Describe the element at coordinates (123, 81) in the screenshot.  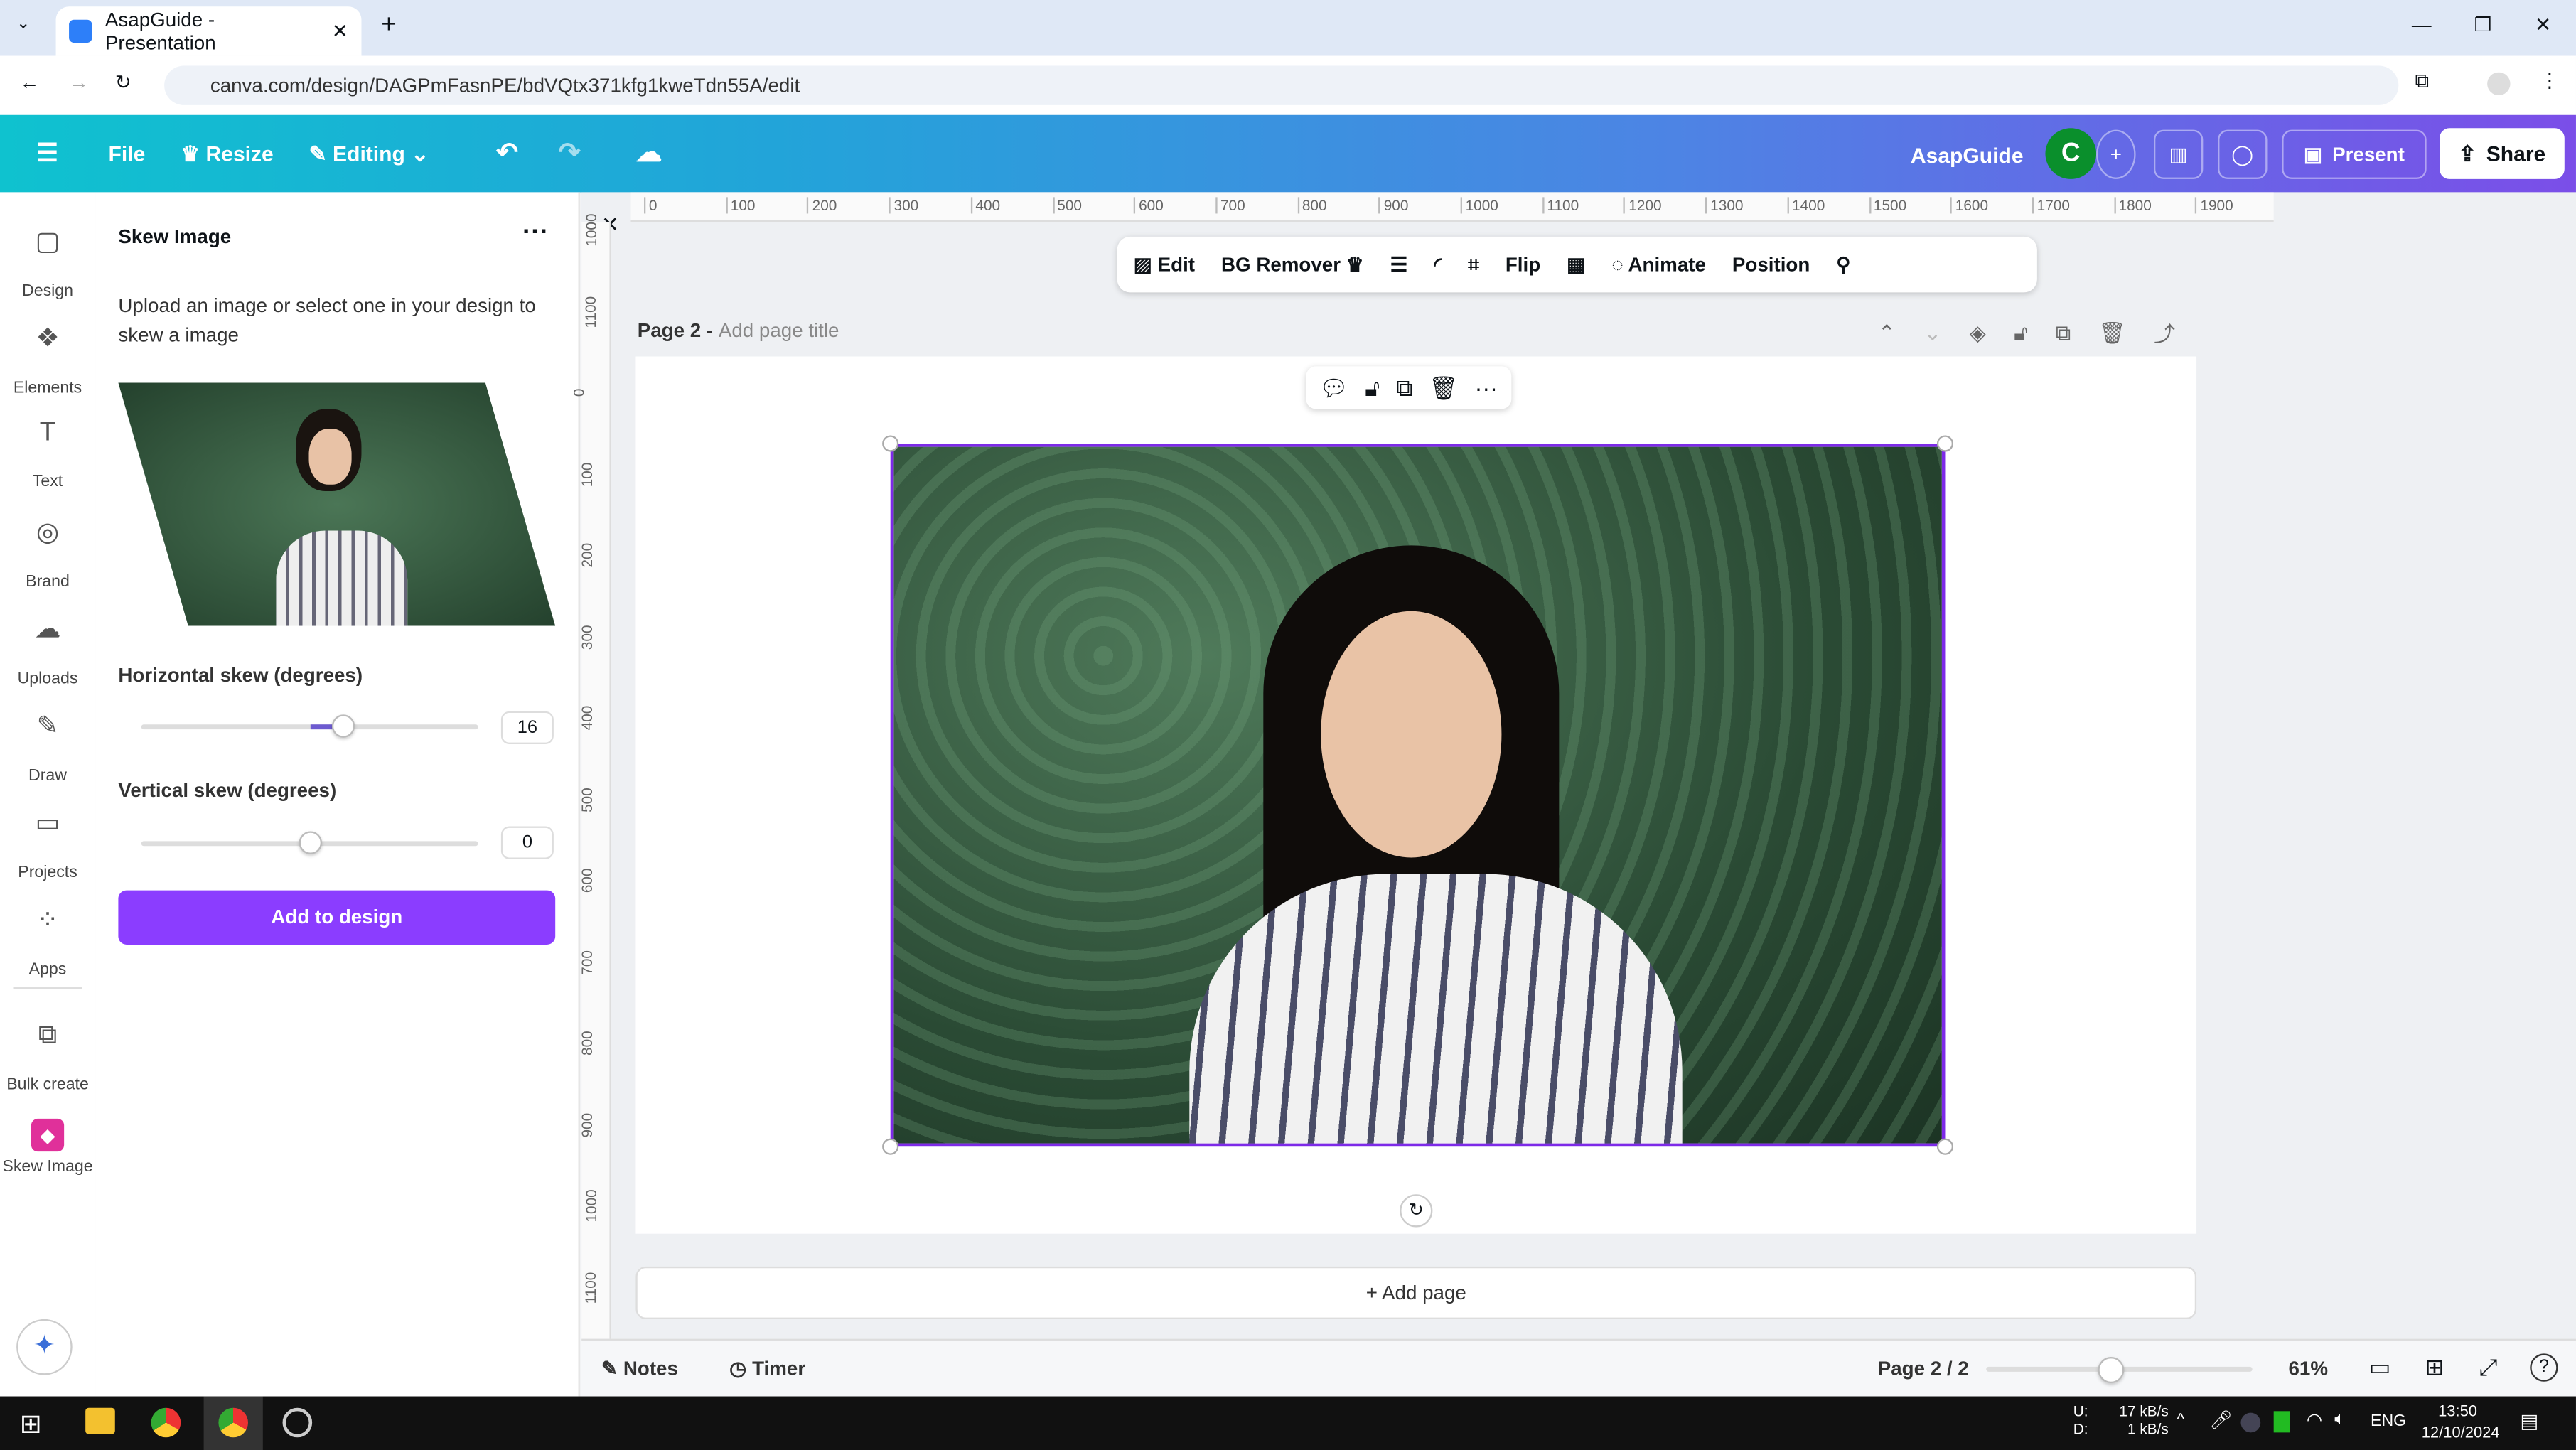
I see `reload-icon: ↻` at that location.